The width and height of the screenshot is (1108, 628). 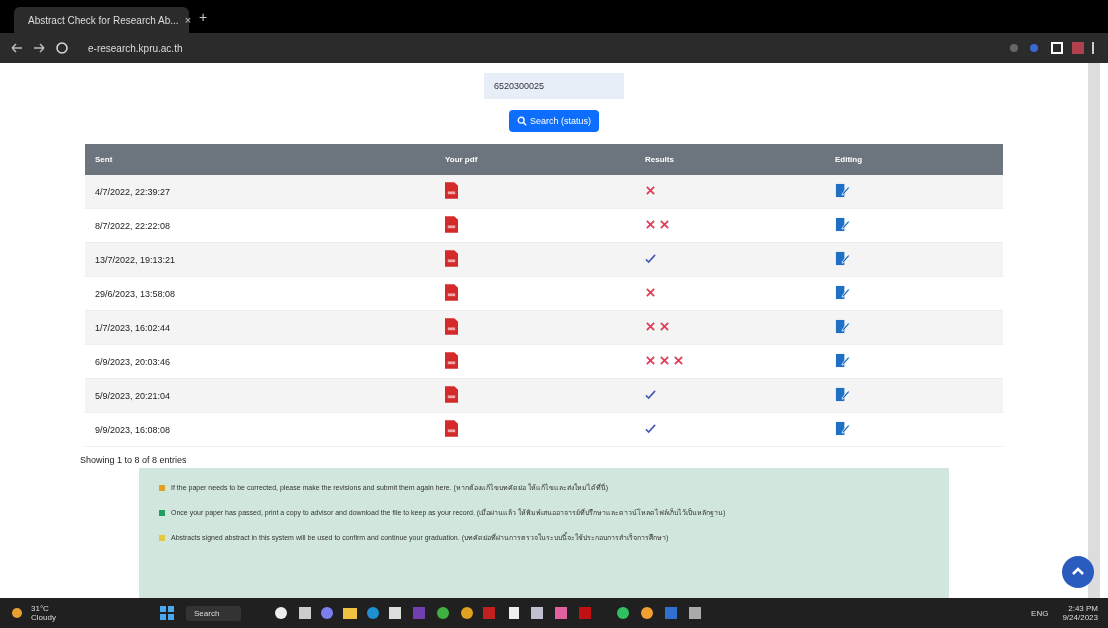 What do you see at coordinates (133, 361) in the screenshot?
I see `sent-date: 6/9/2023, 20:03:46` at bounding box center [133, 361].